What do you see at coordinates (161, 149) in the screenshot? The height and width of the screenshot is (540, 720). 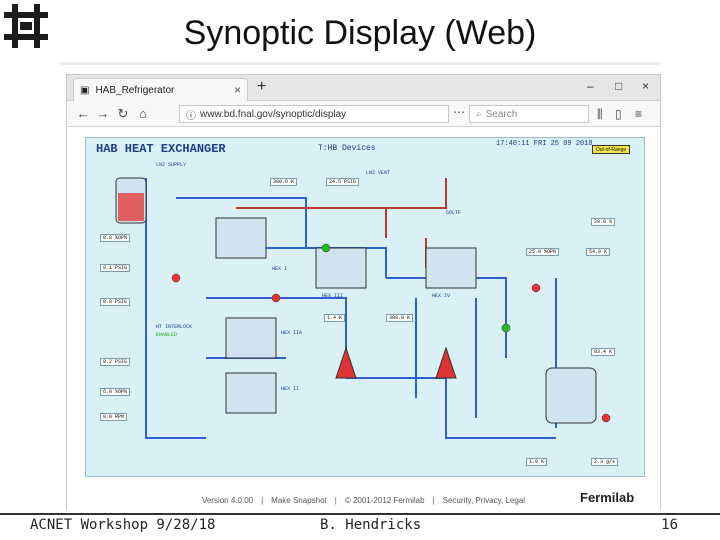 I see `synoptic-title: HAB HEAT EXCHANGER` at bounding box center [161, 149].